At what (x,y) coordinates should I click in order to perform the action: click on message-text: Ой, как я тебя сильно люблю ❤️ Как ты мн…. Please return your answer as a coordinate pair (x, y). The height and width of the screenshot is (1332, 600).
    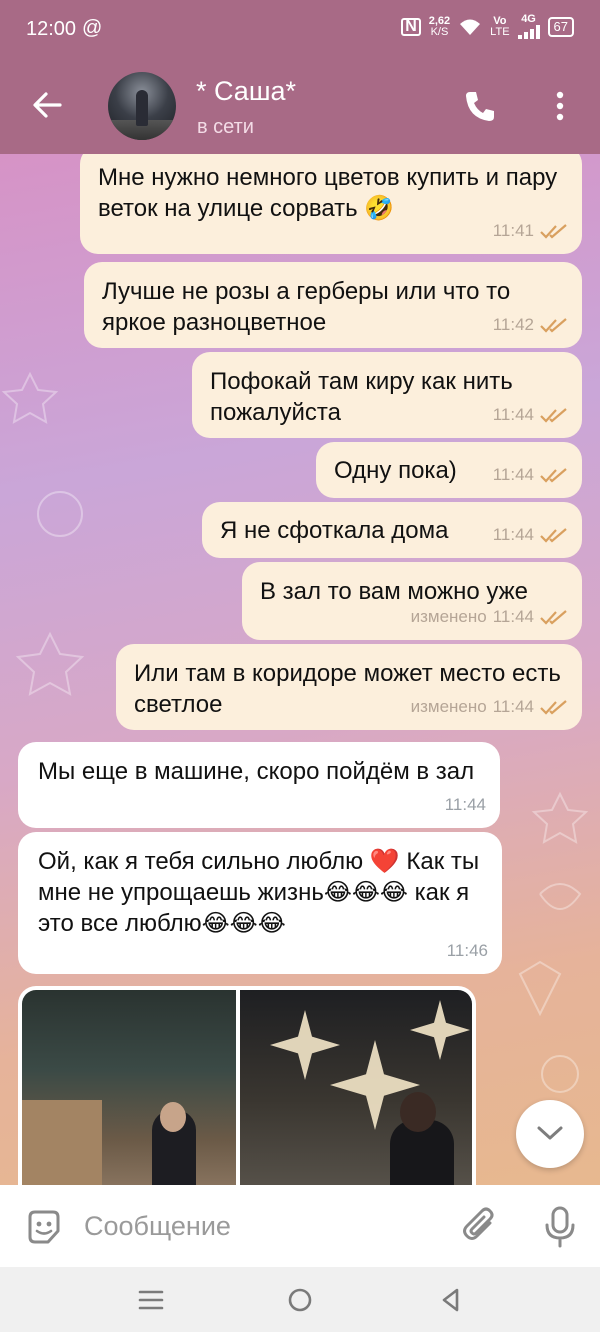
    Looking at the image, I should click on (259, 892).